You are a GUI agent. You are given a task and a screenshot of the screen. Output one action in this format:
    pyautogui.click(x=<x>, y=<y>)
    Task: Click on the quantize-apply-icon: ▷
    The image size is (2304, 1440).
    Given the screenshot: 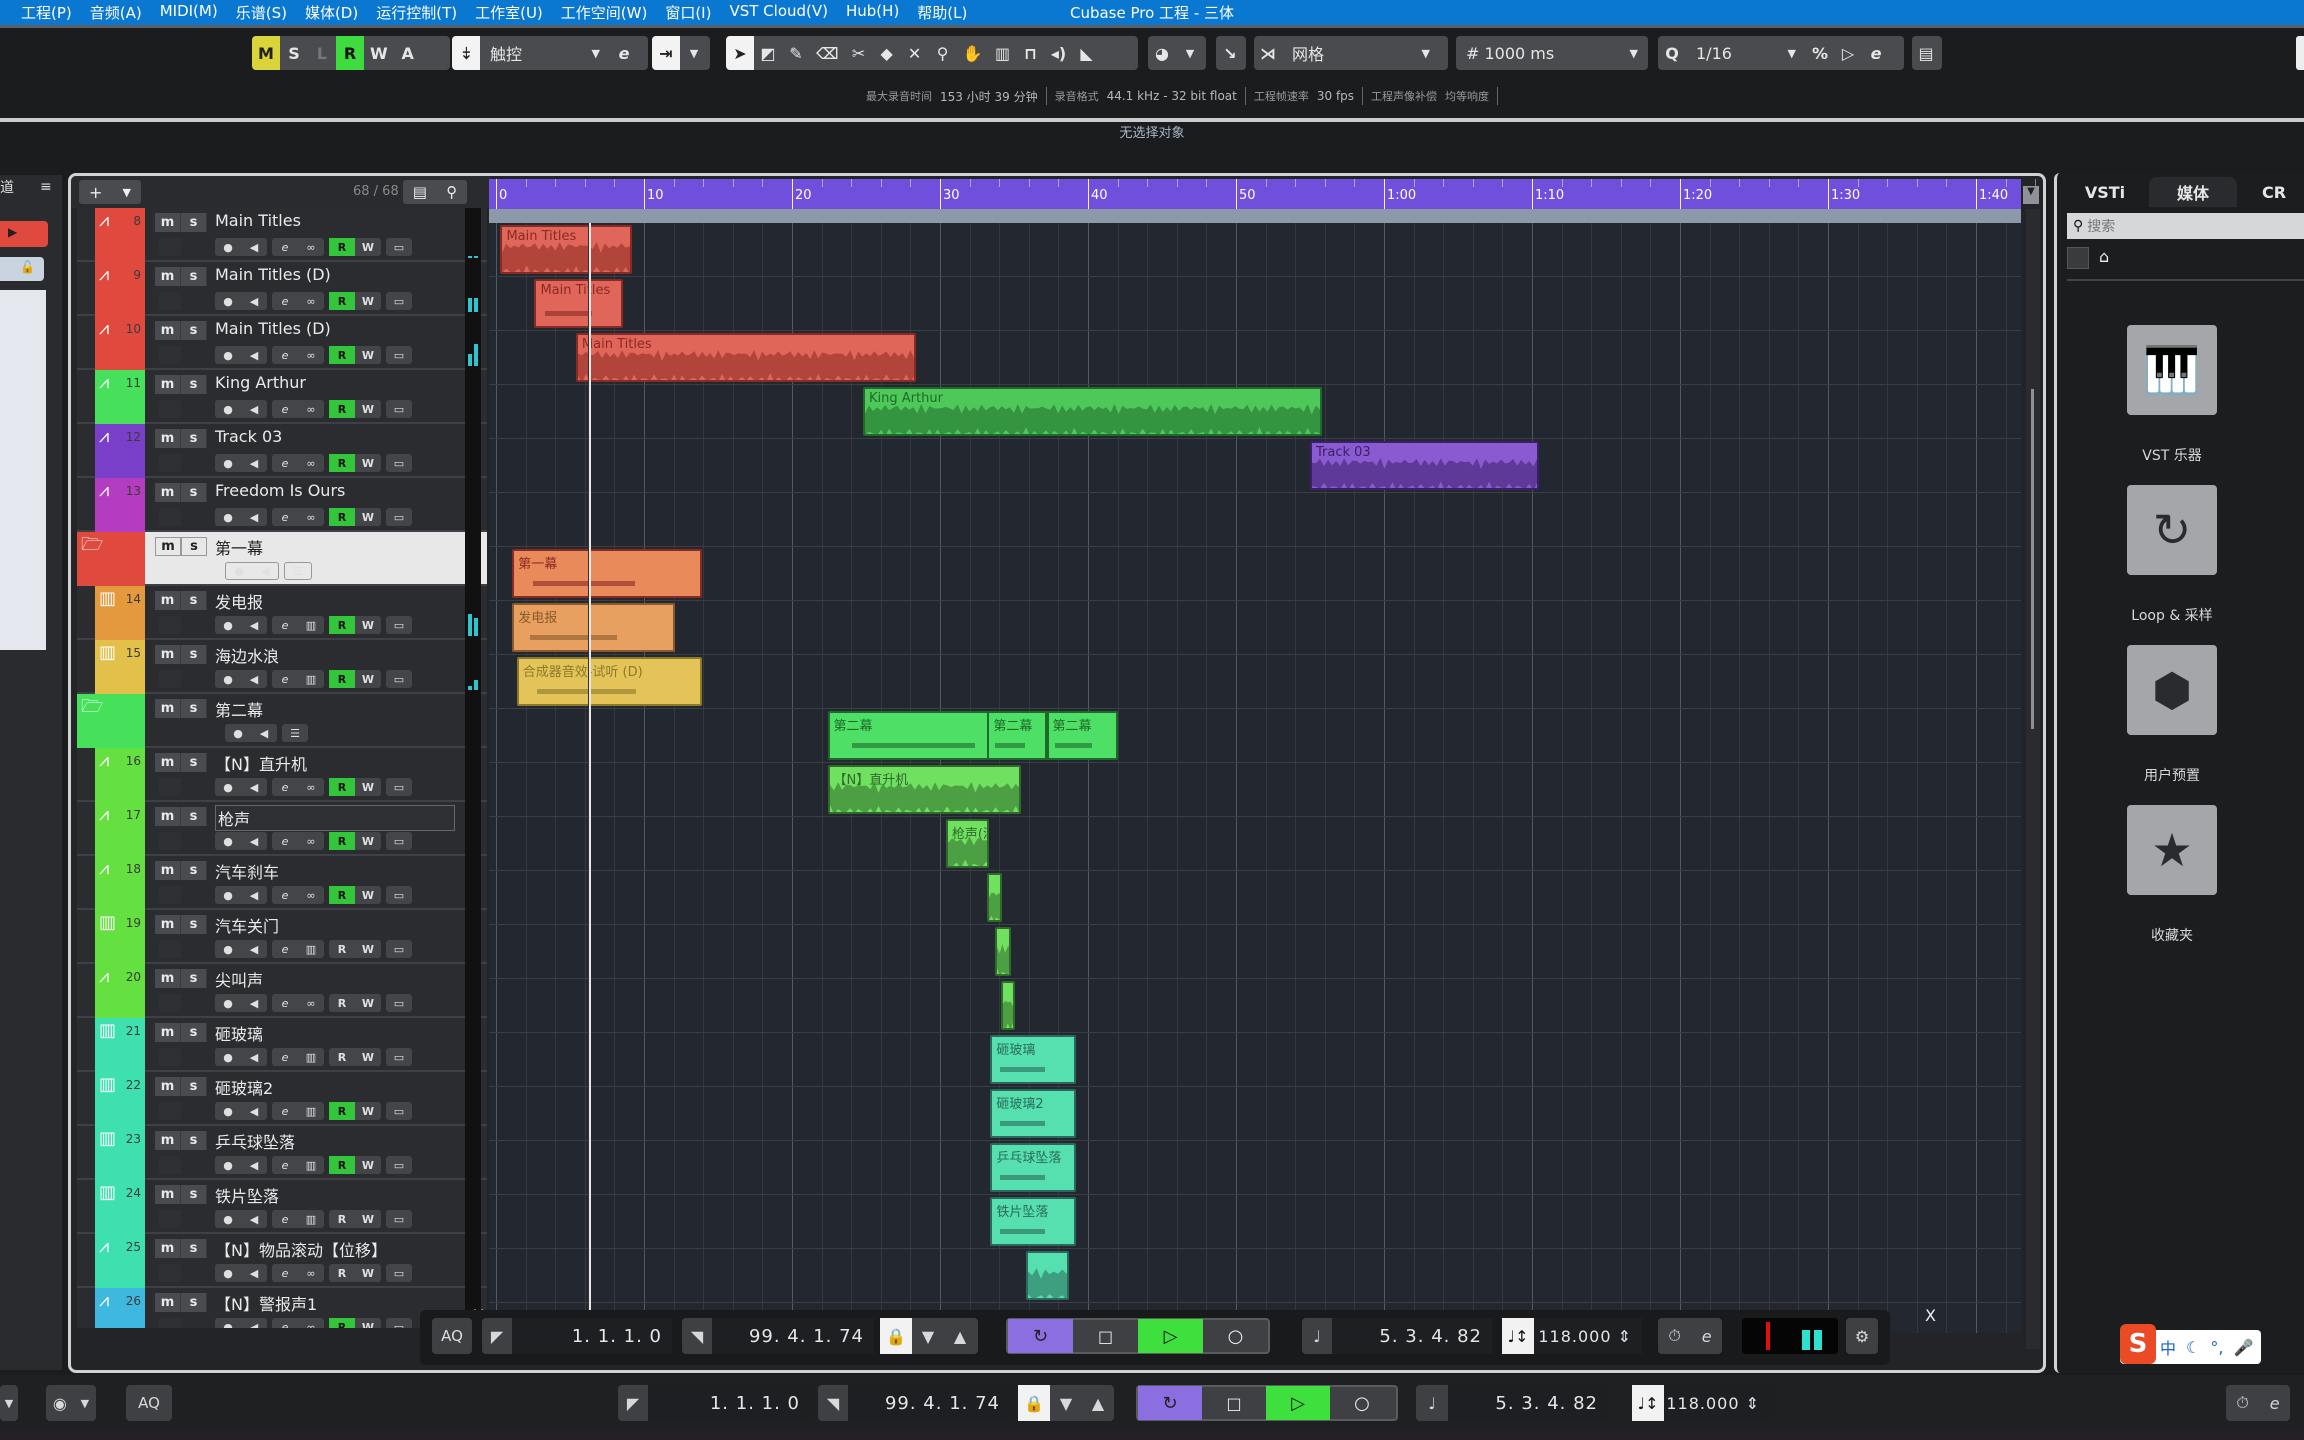 What is the action you would take?
    pyautogui.click(x=1848, y=53)
    